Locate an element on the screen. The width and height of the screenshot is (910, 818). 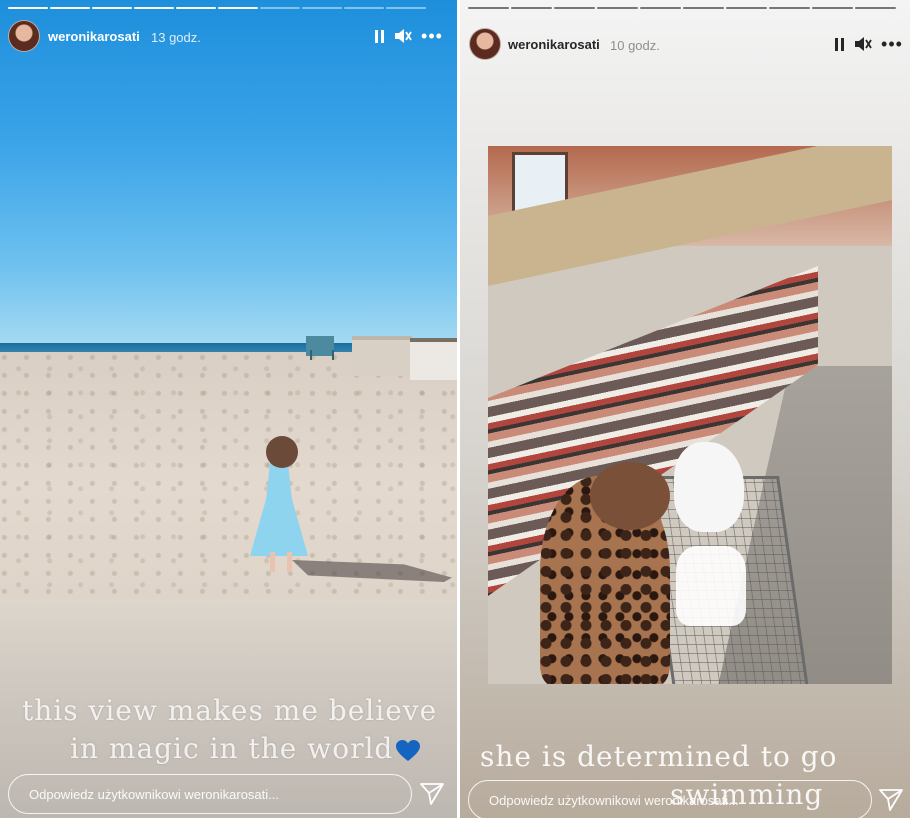
caption-line-1: she is determined to go is located at coordinates (659, 756).